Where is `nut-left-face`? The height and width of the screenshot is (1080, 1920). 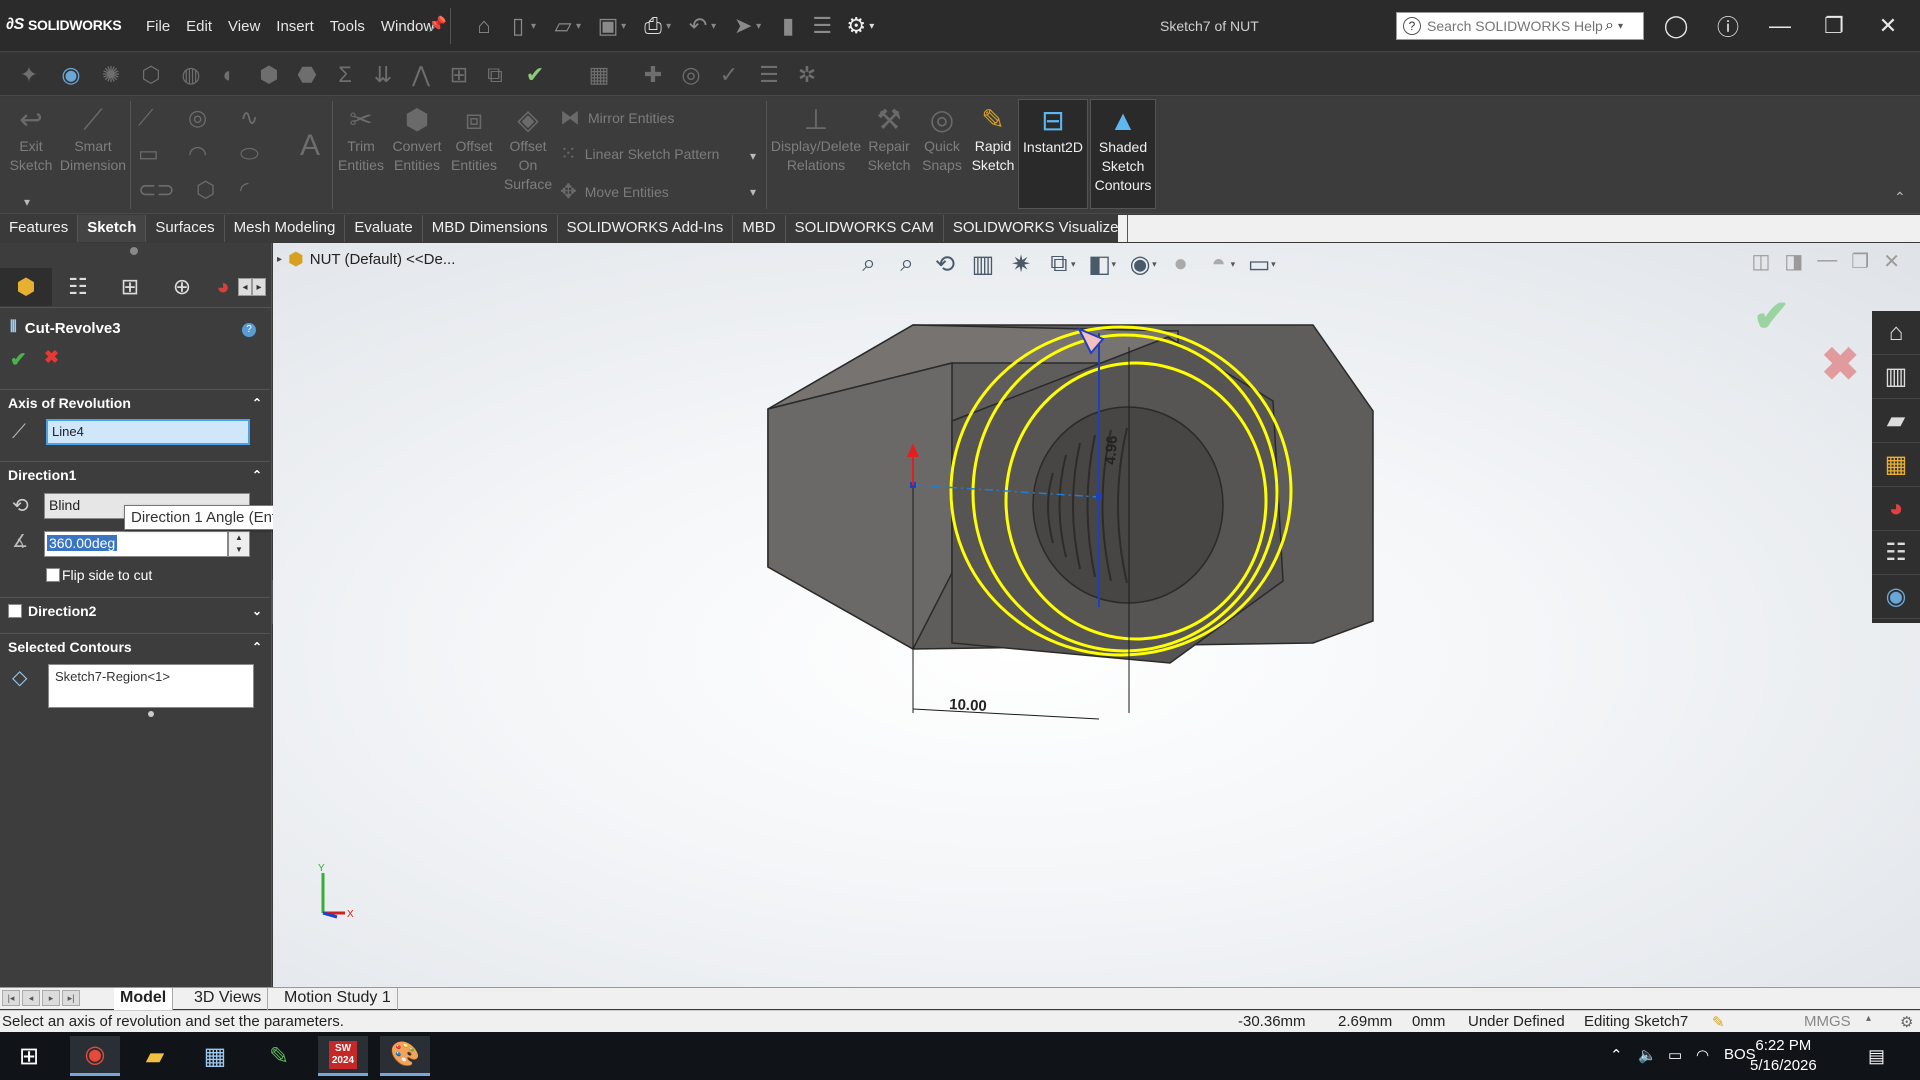
nut-left-face is located at coordinates (860, 506).